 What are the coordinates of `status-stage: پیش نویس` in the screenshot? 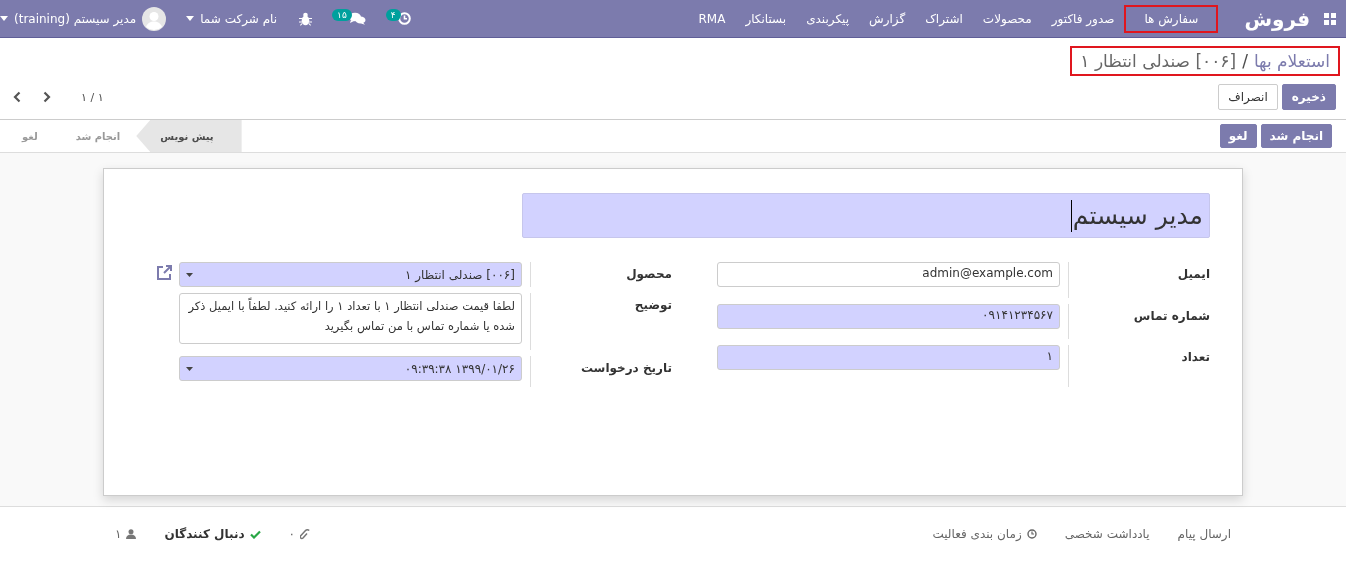 It's located at (189, 136).